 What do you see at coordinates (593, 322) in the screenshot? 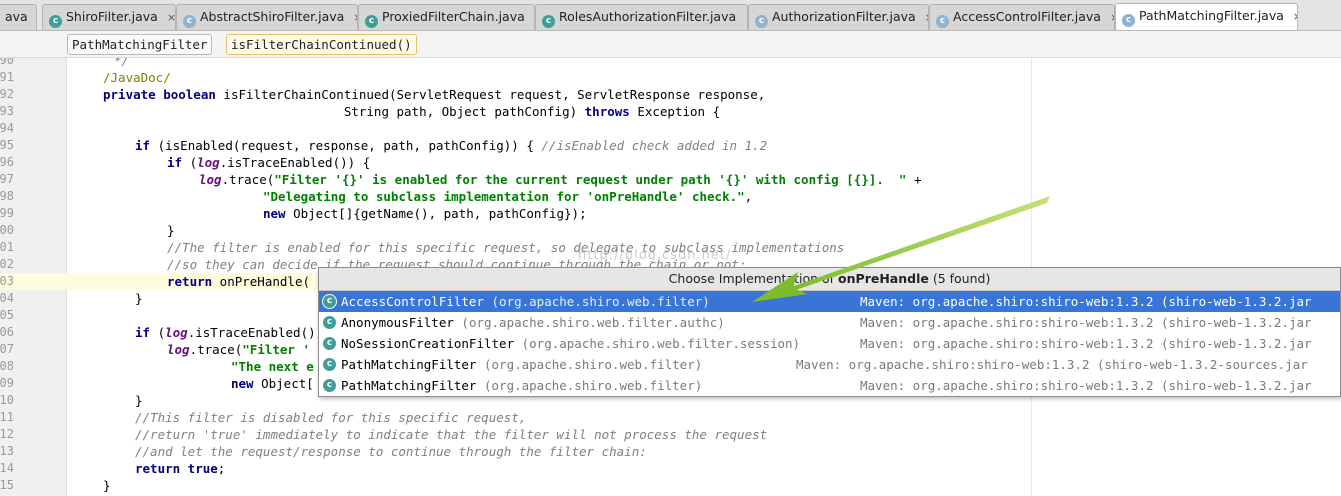
I see `implementation-package: (org.apache.shiro.web.filter.authc)` at bounding box center [593, 322].